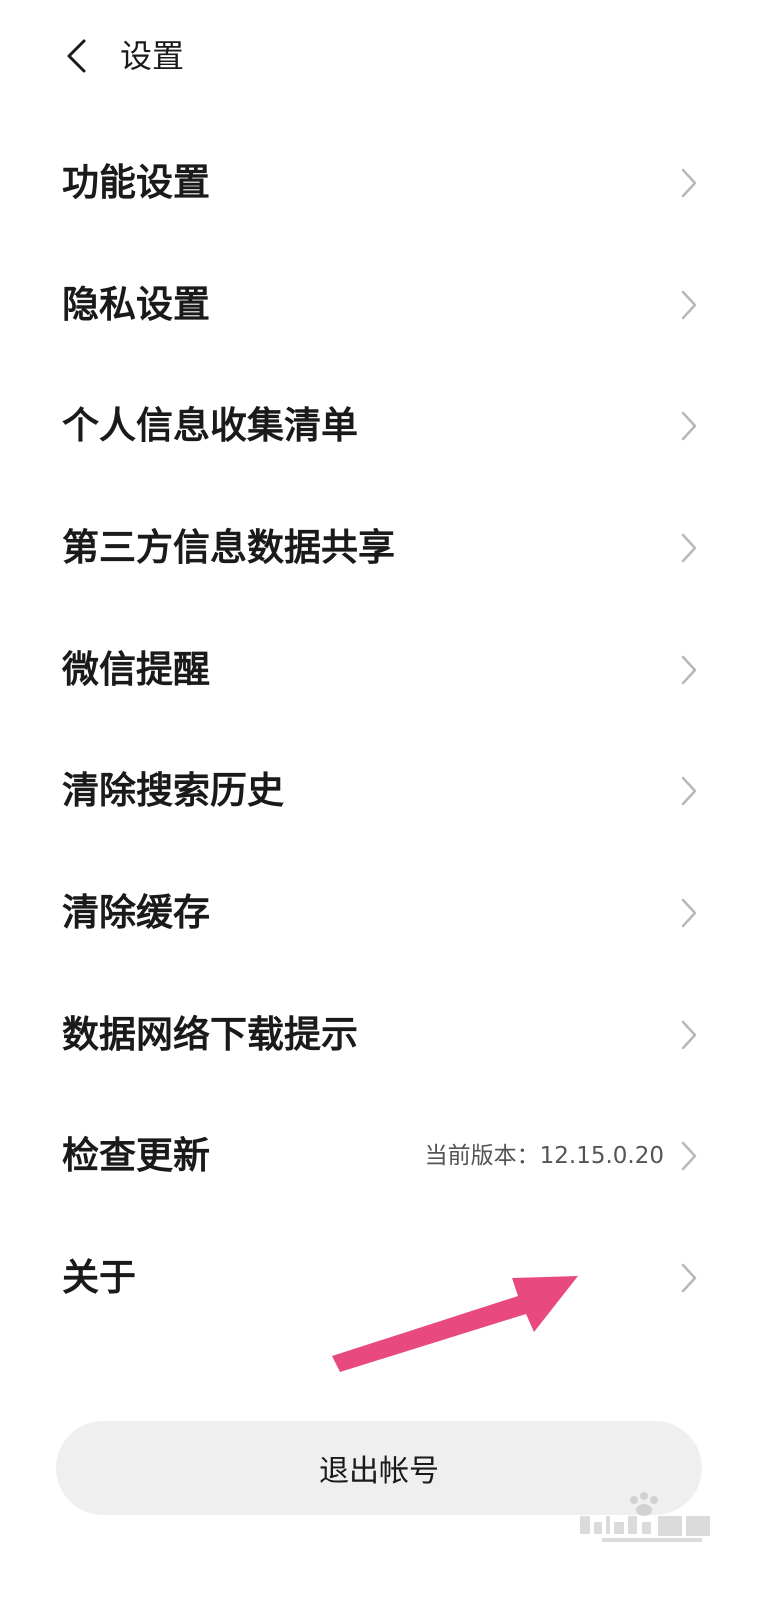 Image resolution: width=774 pixels, height=1600 pixels. Describe the element at coordinates (136, 1156) in the screenshot. I see `menu-item-label: 检查更新` at that location.